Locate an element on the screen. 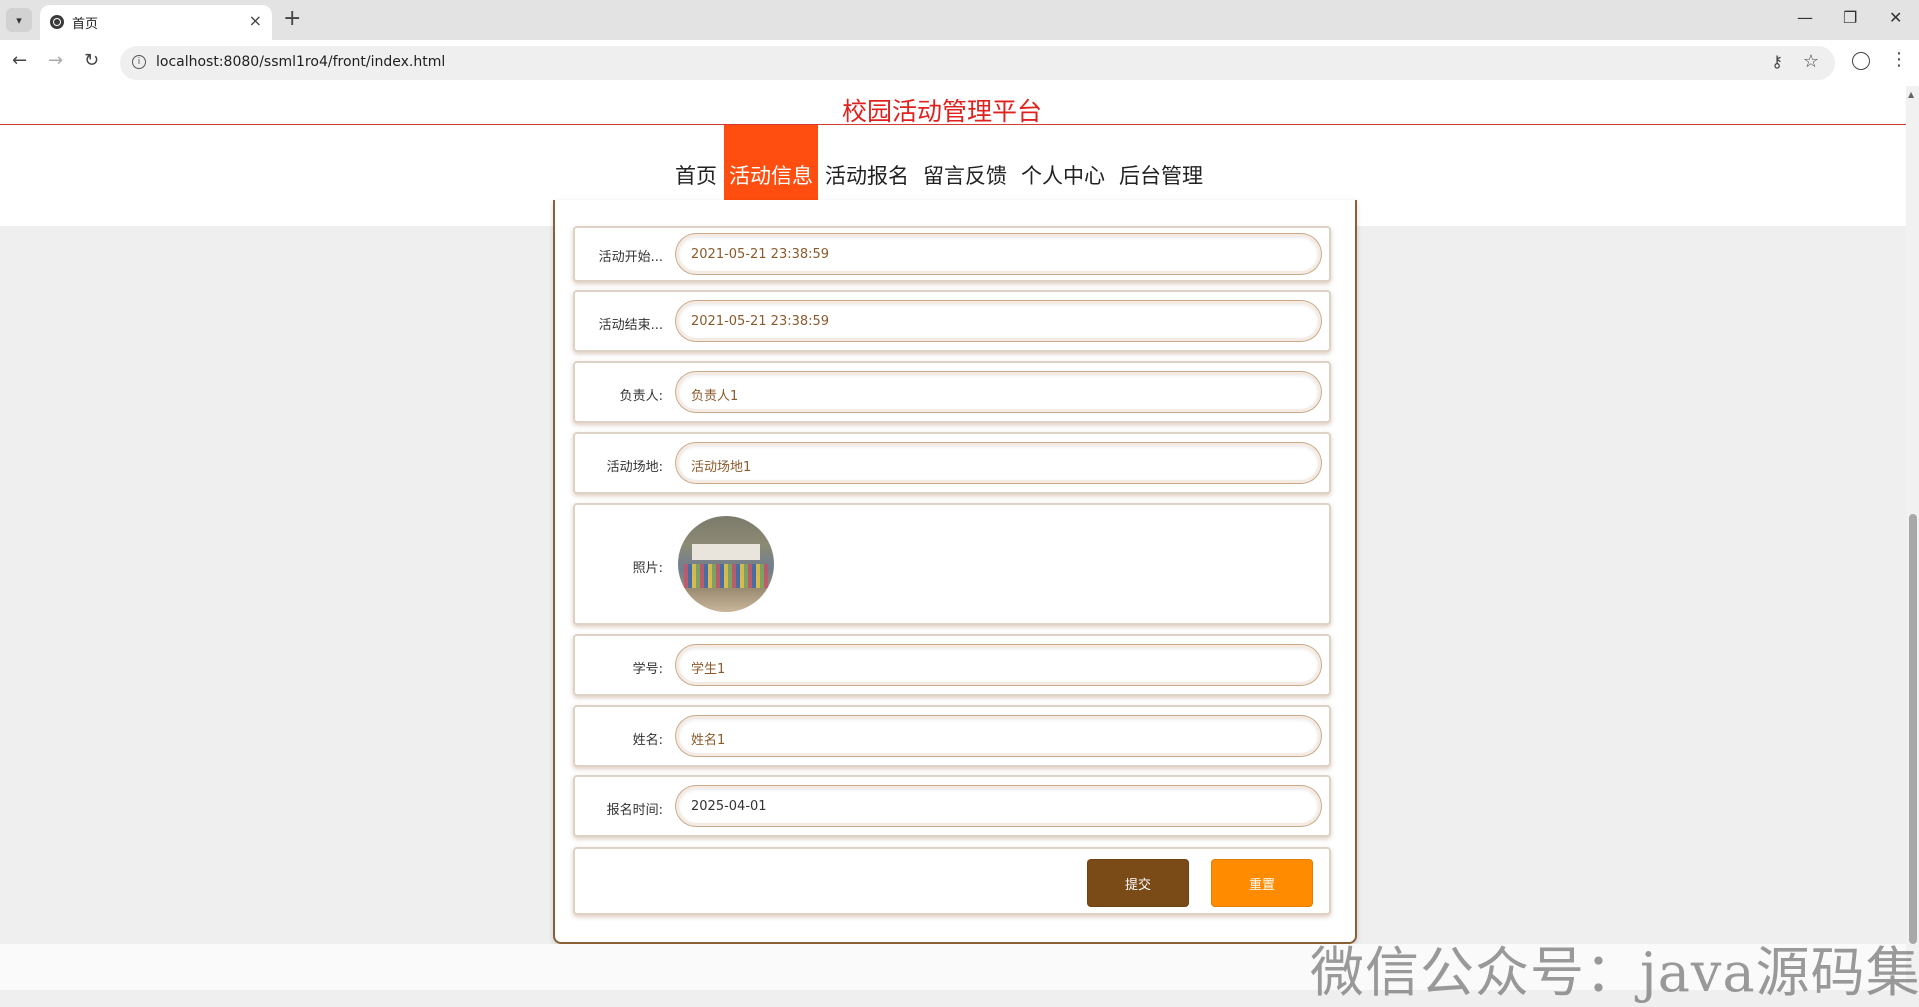 Image resolution: width=1919 pixels, height=1007 pixels. venue-field: 活动场地1 is located at coordinates (998, 463).